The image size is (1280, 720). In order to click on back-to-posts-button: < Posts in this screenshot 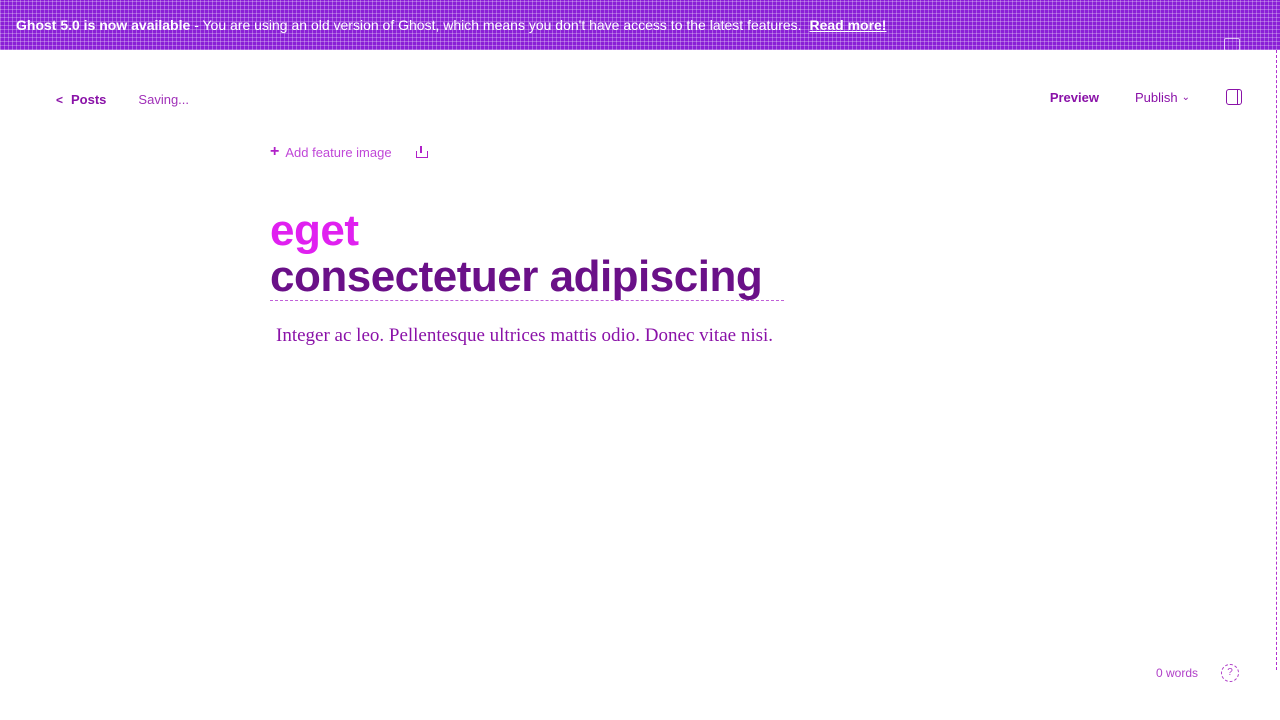, I will do `click(81, 99)`.